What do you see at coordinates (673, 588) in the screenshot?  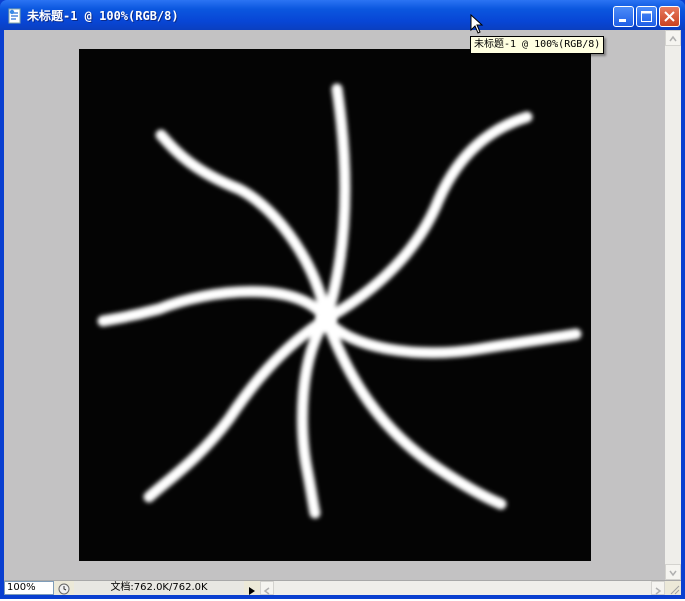 I see `resize-grip-icon` at bounding box center [673, 588].